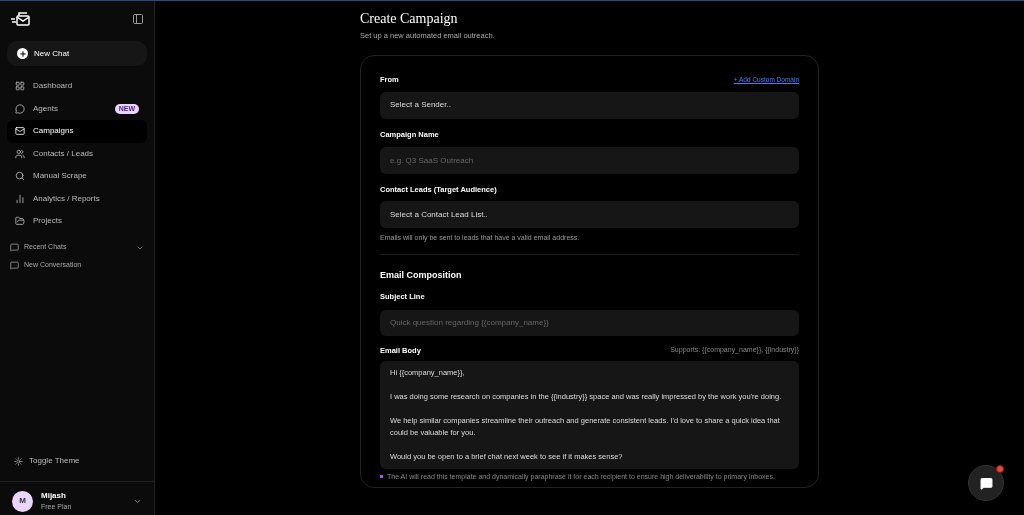 The height and width of the screenshot is (515, 1024). I want to click on logo-icon, so click(20, 19).